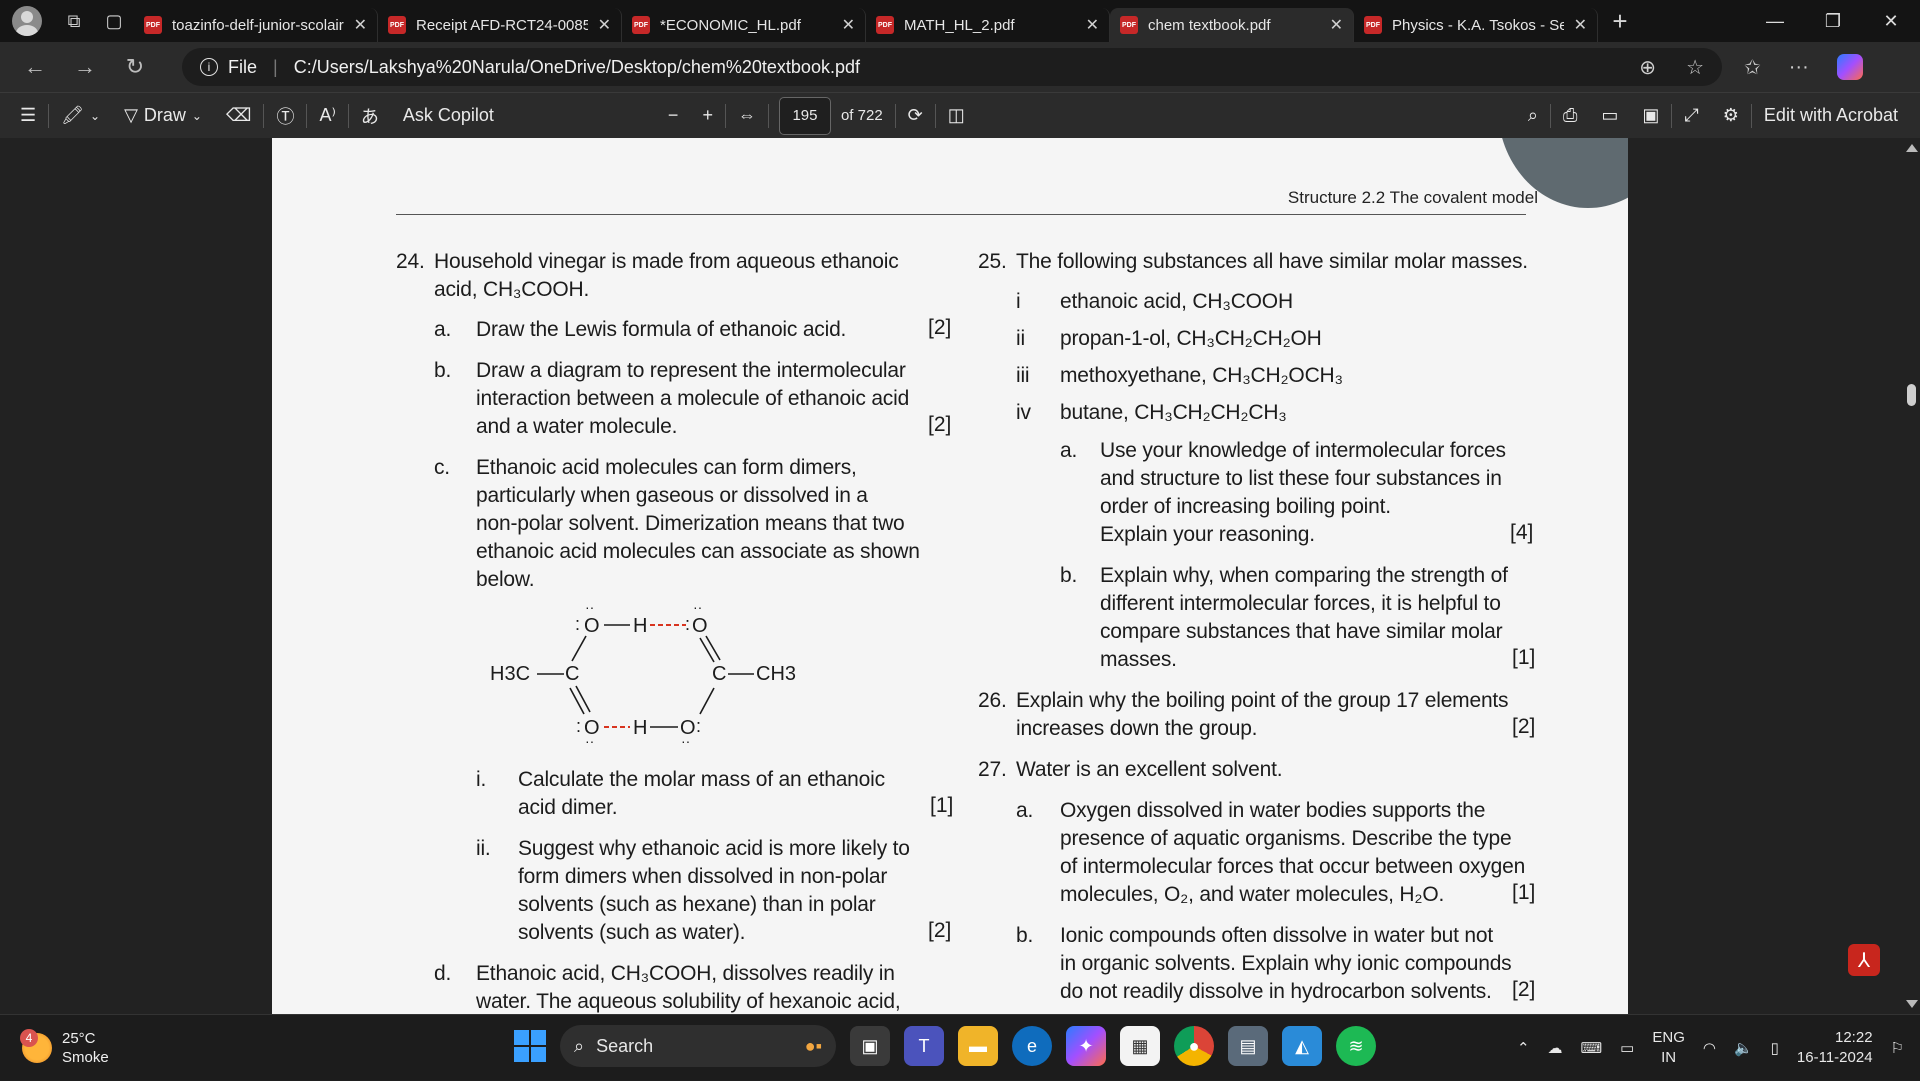 Image resolution: width=1920 pixels, height=1081 pixels. Describe the element at coordinates (1592, 1048) in the screenshot. I see `keyboard-icon: ⌨` at that location.